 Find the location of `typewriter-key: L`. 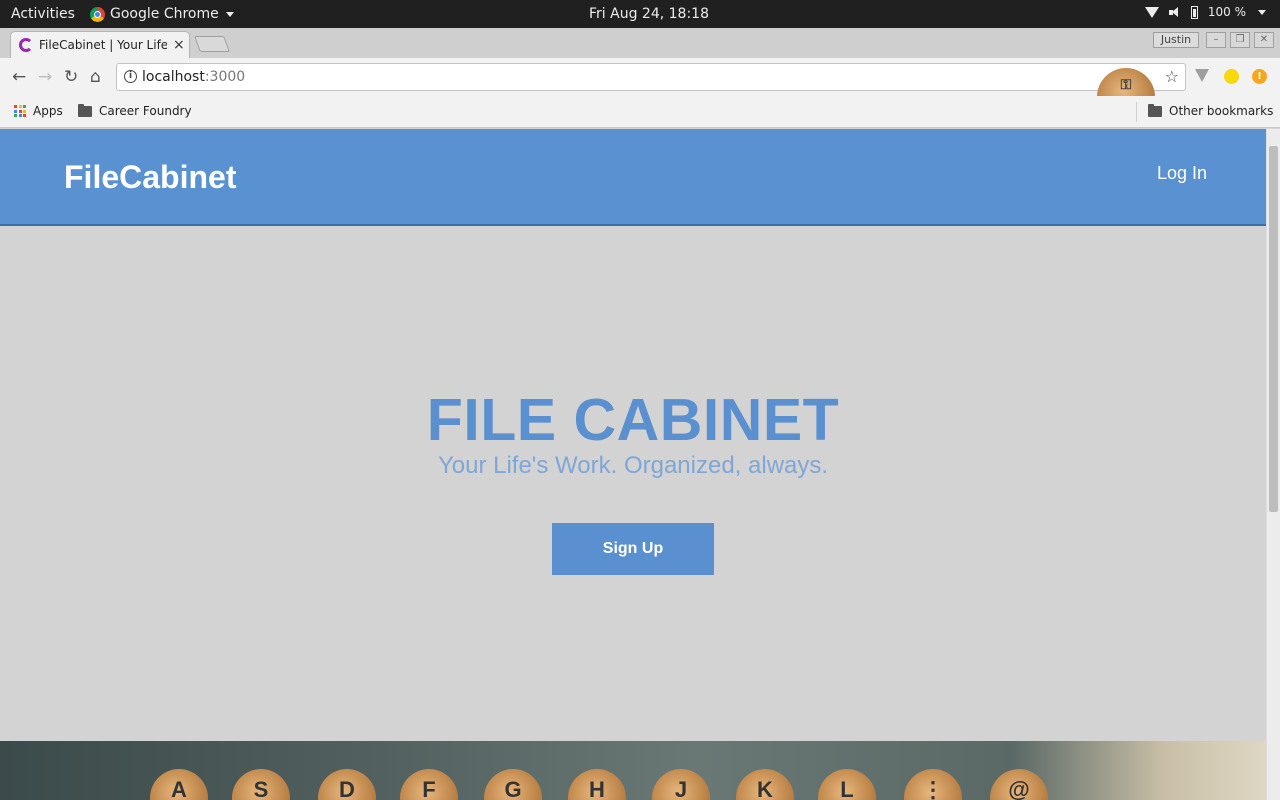

typewriter-key: L is located at coordinates (847, 784).